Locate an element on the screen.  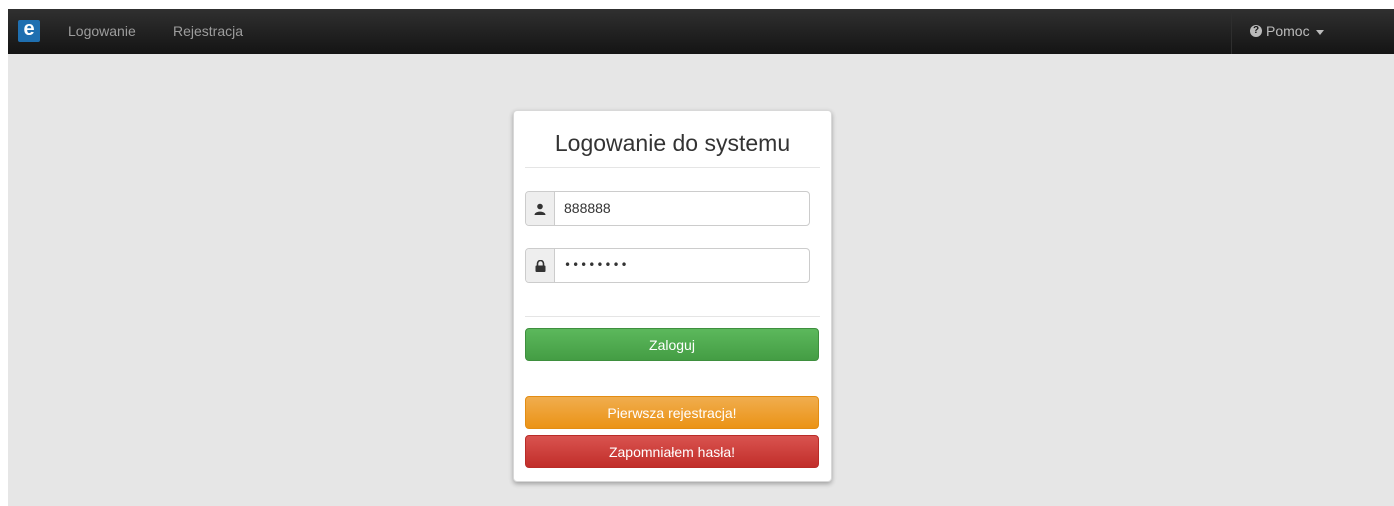
help-label: Pomoc is located at coordinates (1288, 31).